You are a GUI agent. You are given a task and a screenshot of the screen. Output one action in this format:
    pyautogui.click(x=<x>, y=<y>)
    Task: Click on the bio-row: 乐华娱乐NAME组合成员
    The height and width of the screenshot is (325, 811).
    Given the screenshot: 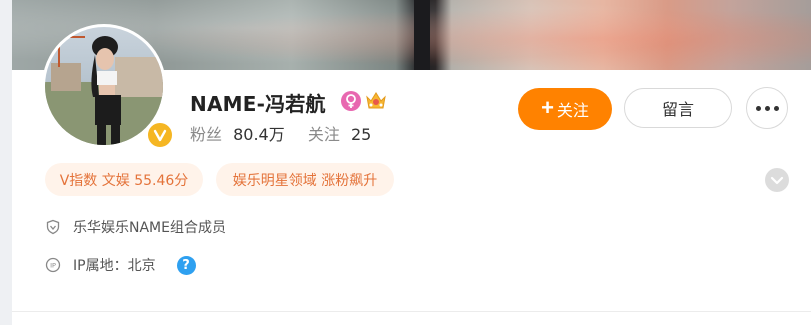 What is the action you would take?
    pyautogui.click(x=135, y=227)
    